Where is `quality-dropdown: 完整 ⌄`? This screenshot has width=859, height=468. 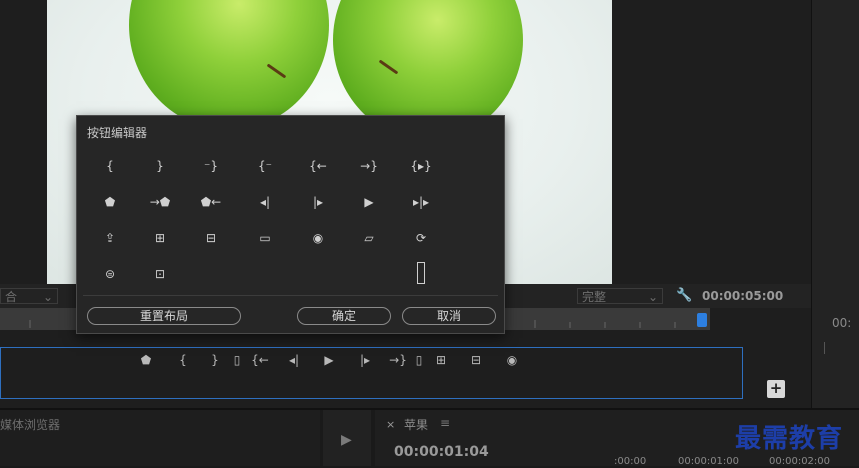
quality-dropdown: 完整 ⌄ is located at coordinates (620, 296).